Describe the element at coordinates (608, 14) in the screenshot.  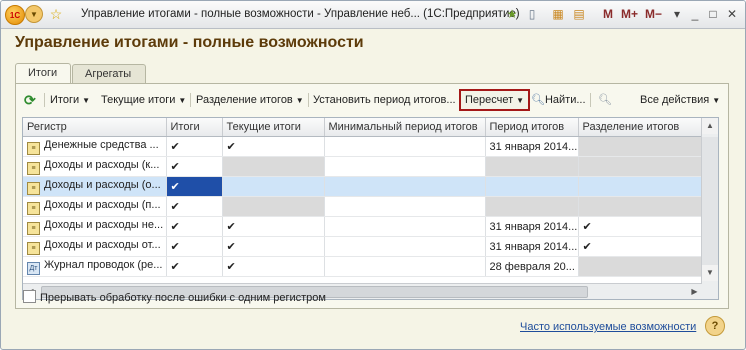
I see `memory-m-button: M` at that location.